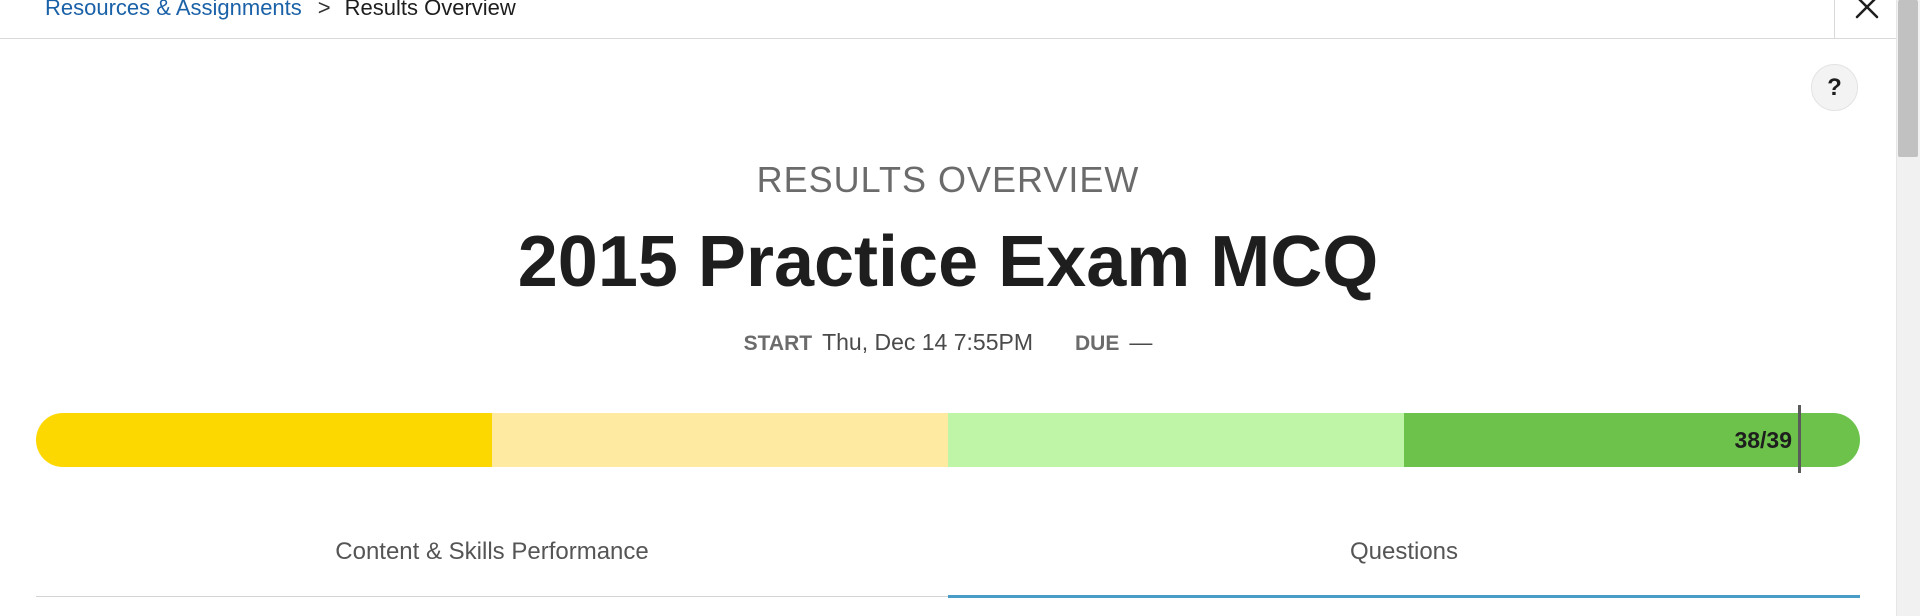 This screenshot has height=616, width=1920. I want to click on breadcrumb-current: Results Overview, so click(430, 10).